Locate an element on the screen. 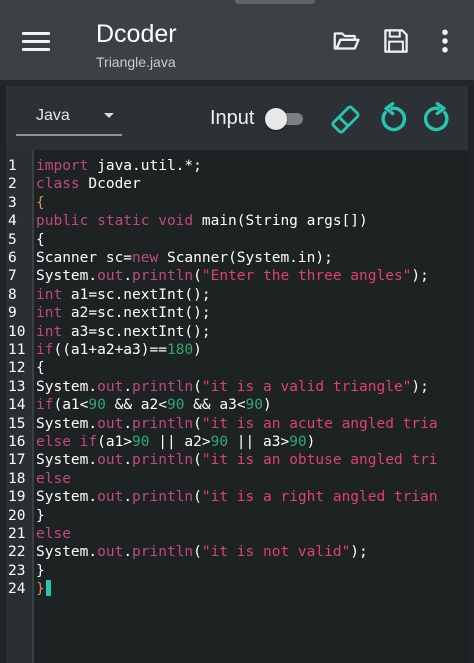 The height and width of the screenshot is (663, 474). code-token: else if is located at coordinates (67, 442).